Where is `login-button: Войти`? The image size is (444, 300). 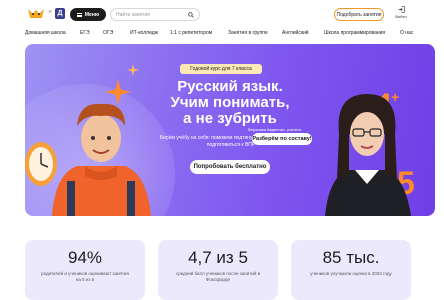 login-button: Войти is located at coordinates (401, 14).